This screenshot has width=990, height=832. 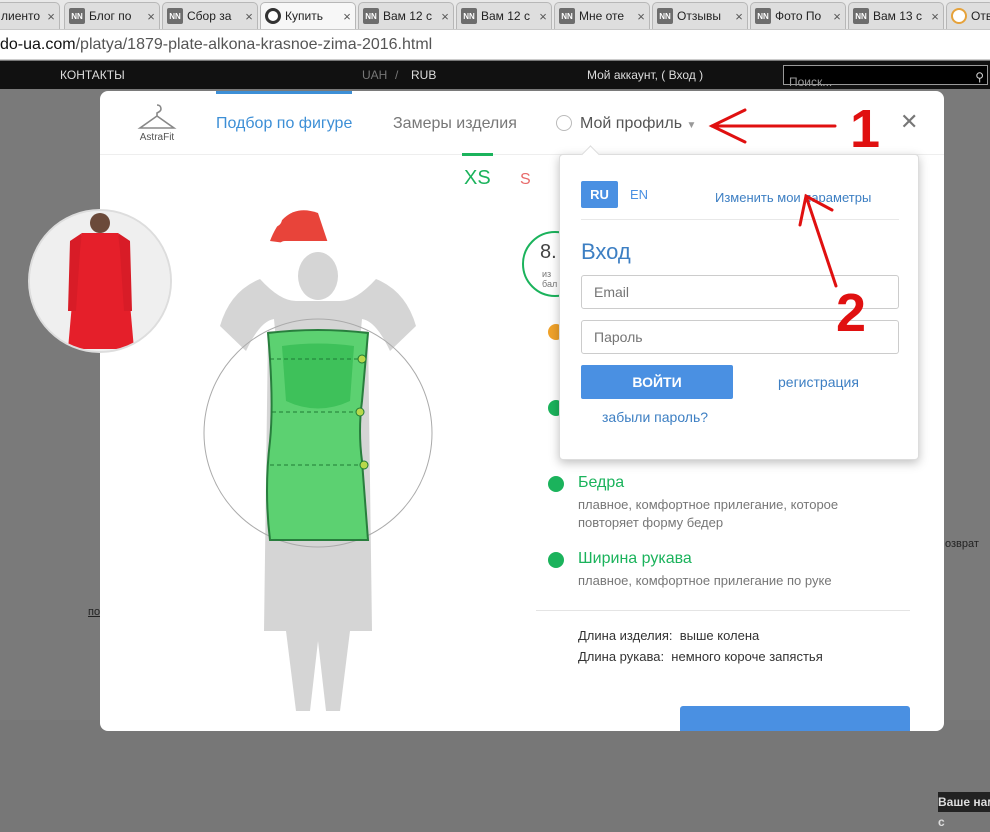 What do you see at coordinates (773, 198) in the screenshot?
I see `annotation-arrows` at bounding box center [773, 198].